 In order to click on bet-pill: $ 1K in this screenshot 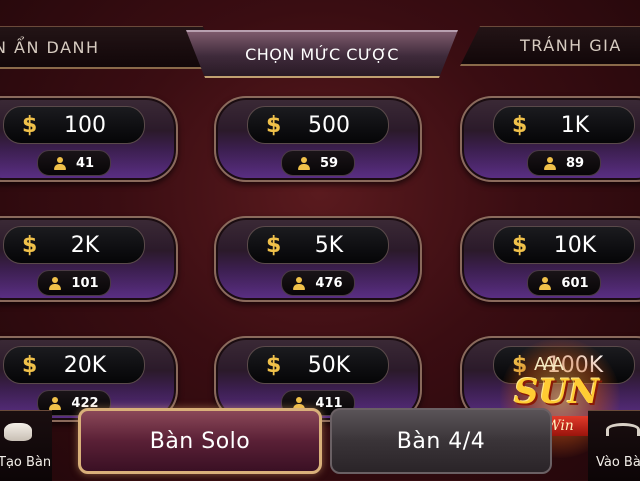, I will do `click(564, 125)`.